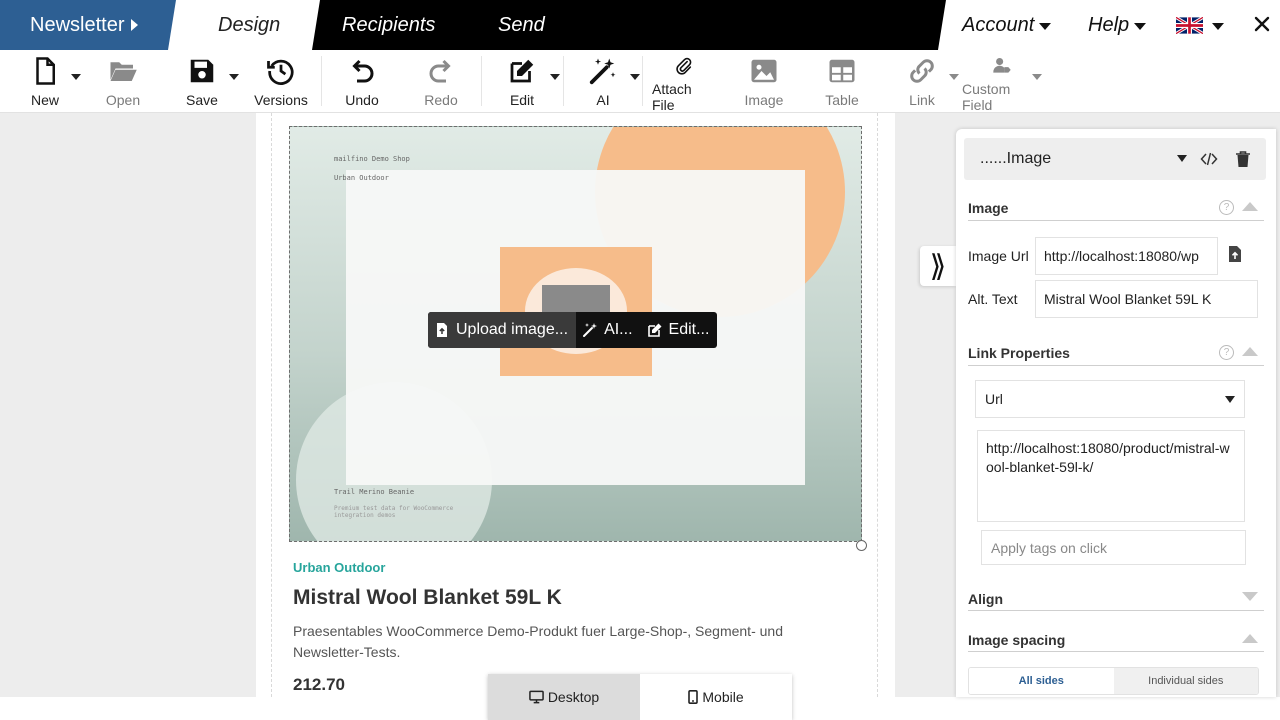 This screenshot has width=1280, height=720. I want to click on apply-tags-input: Apply tags on click, so click(1113, 547).